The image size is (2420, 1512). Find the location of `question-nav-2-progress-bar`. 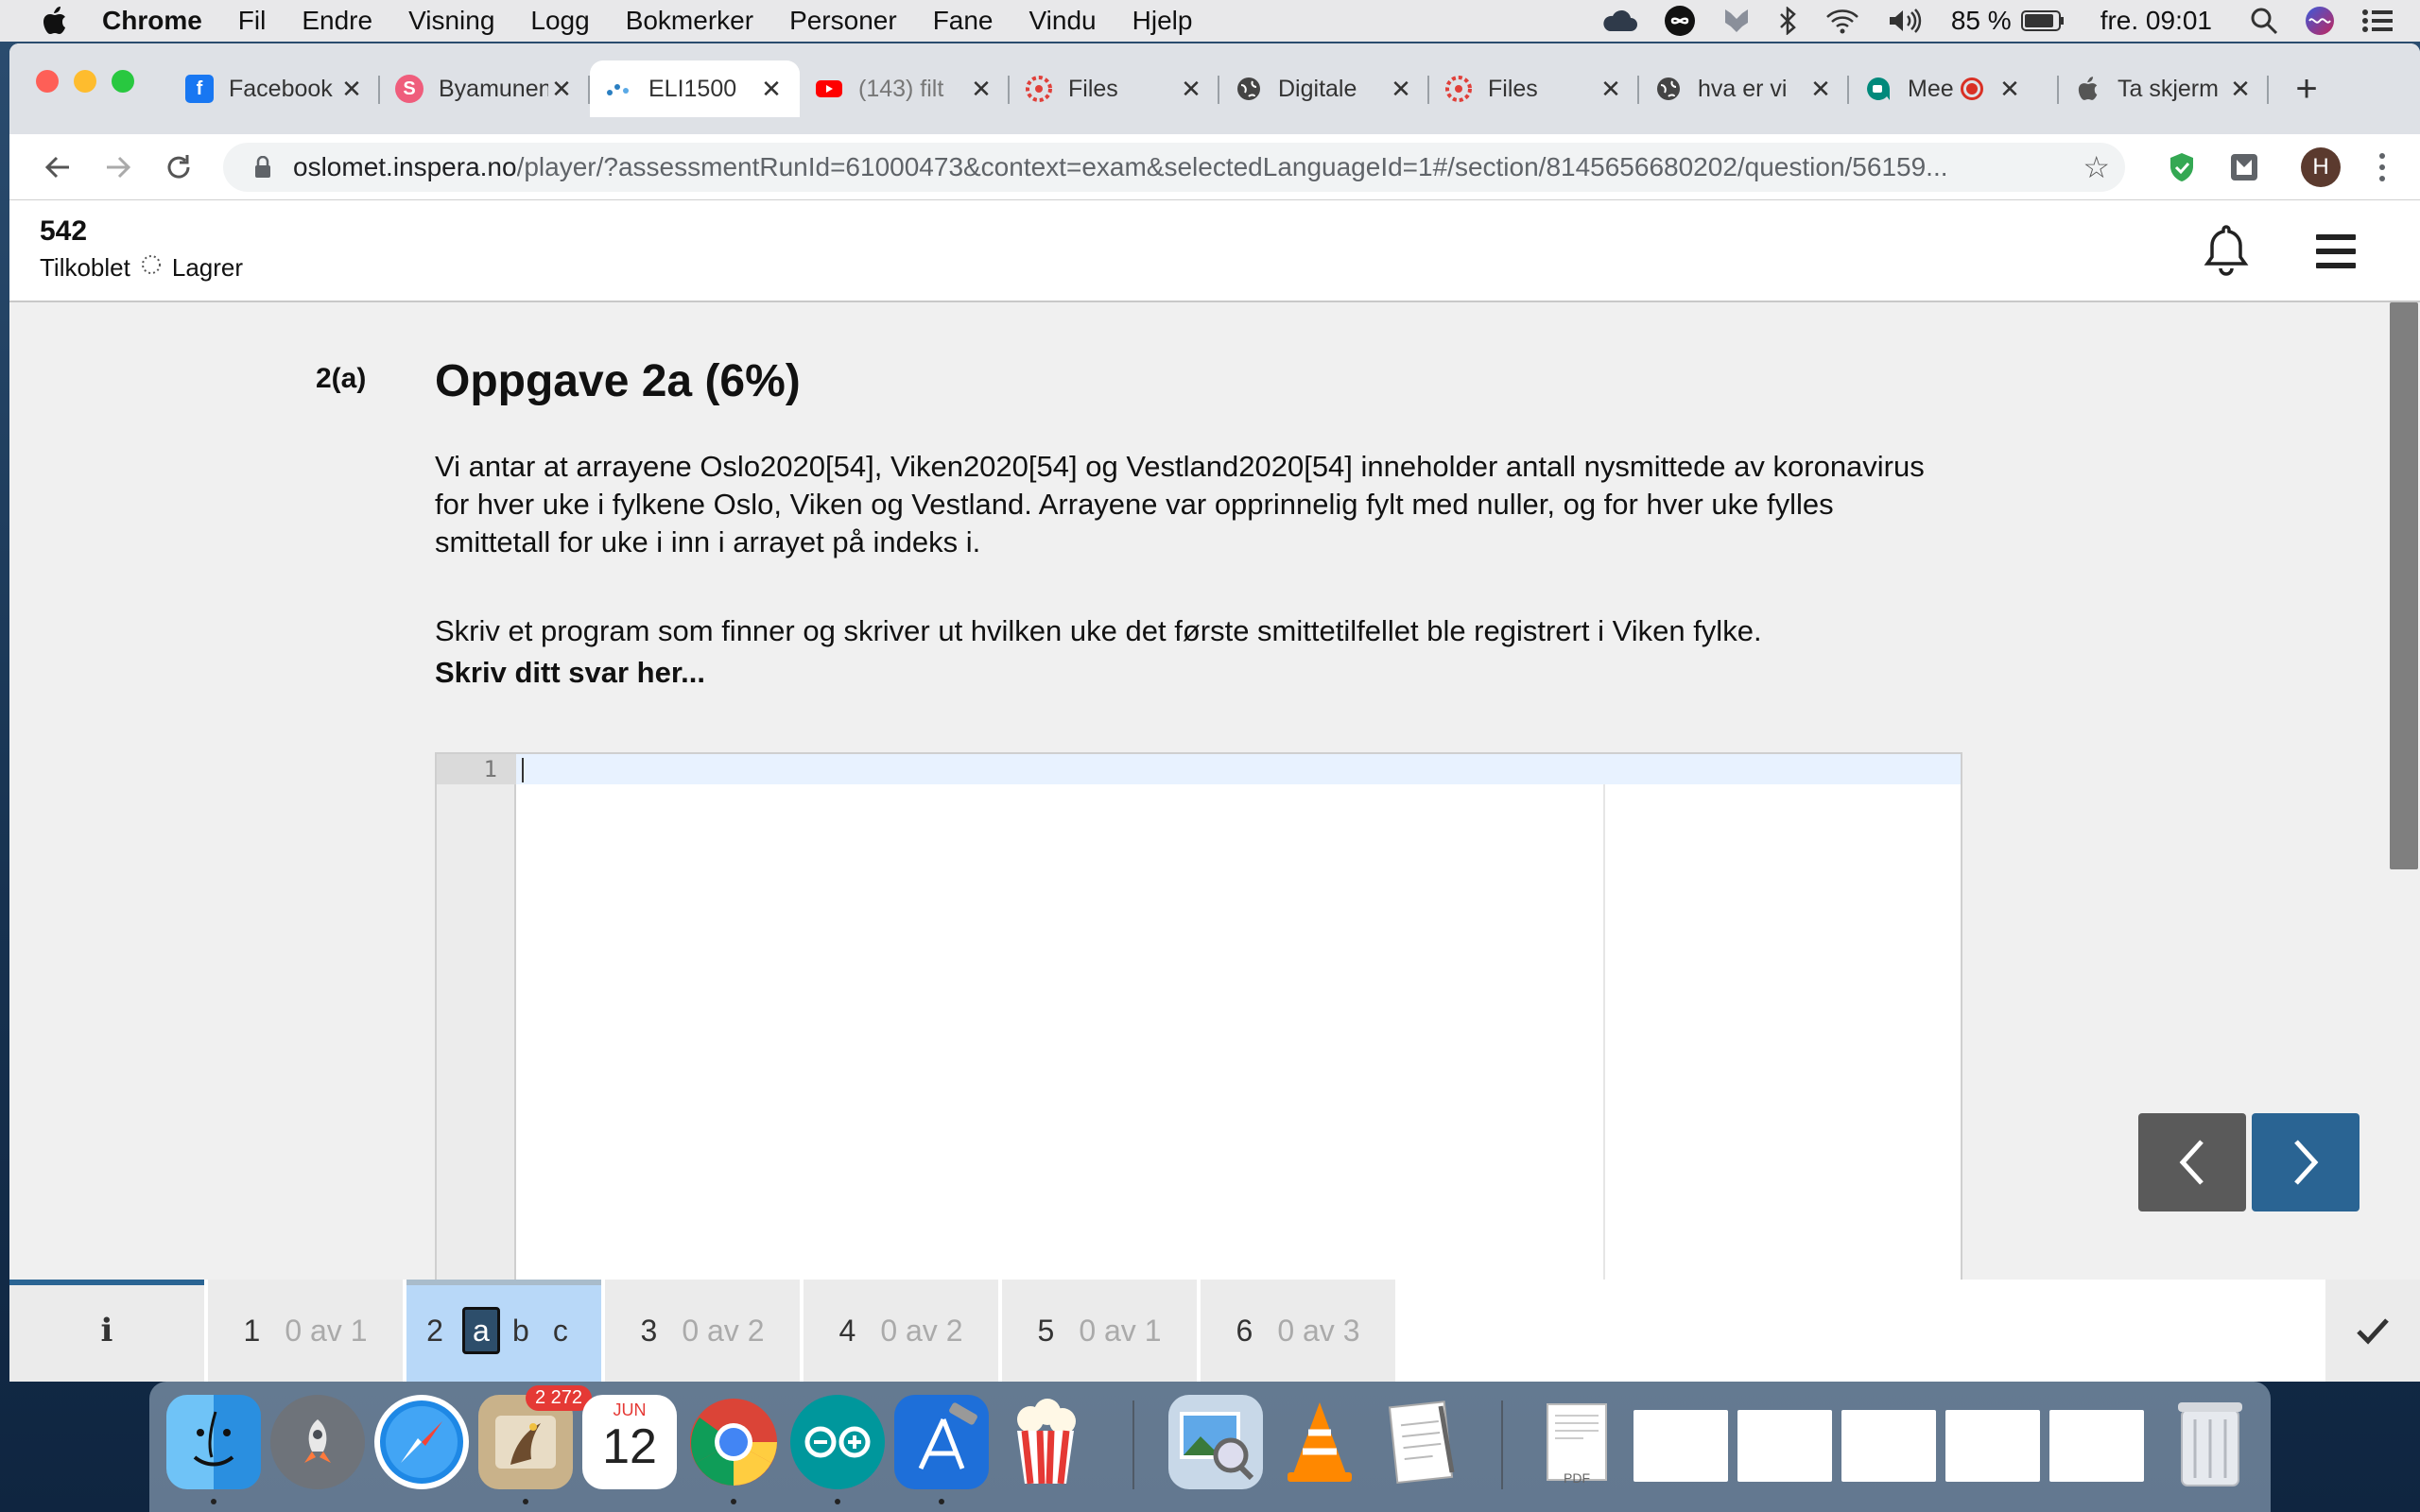

question-nav-2-progress-bar is located at coordinates (504, 1282).